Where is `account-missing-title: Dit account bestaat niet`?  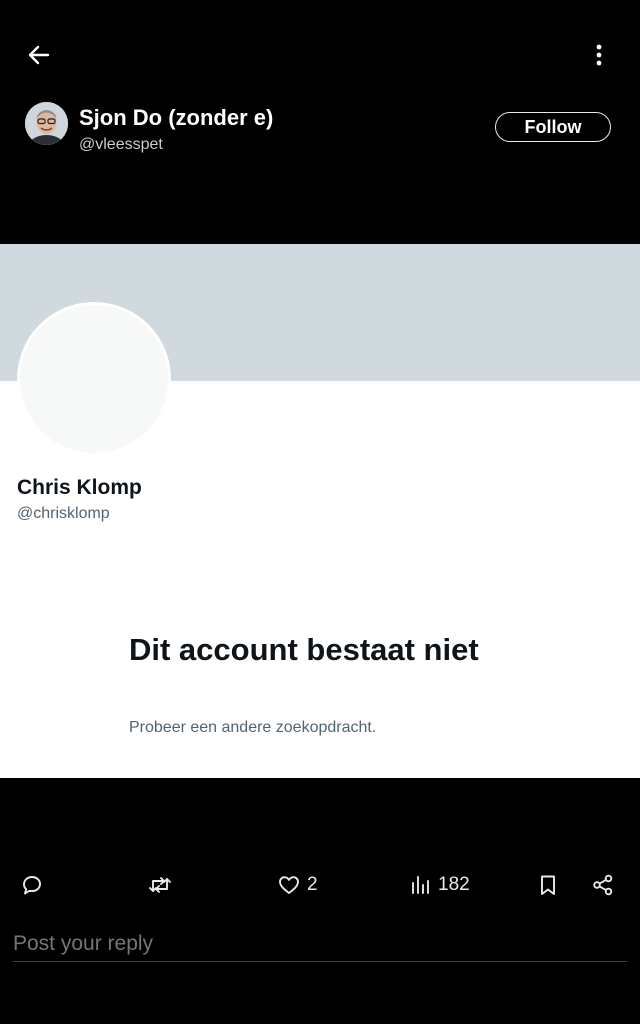 account-missing-title: Dit account bestaat niet is located at coordinates (304, 649).